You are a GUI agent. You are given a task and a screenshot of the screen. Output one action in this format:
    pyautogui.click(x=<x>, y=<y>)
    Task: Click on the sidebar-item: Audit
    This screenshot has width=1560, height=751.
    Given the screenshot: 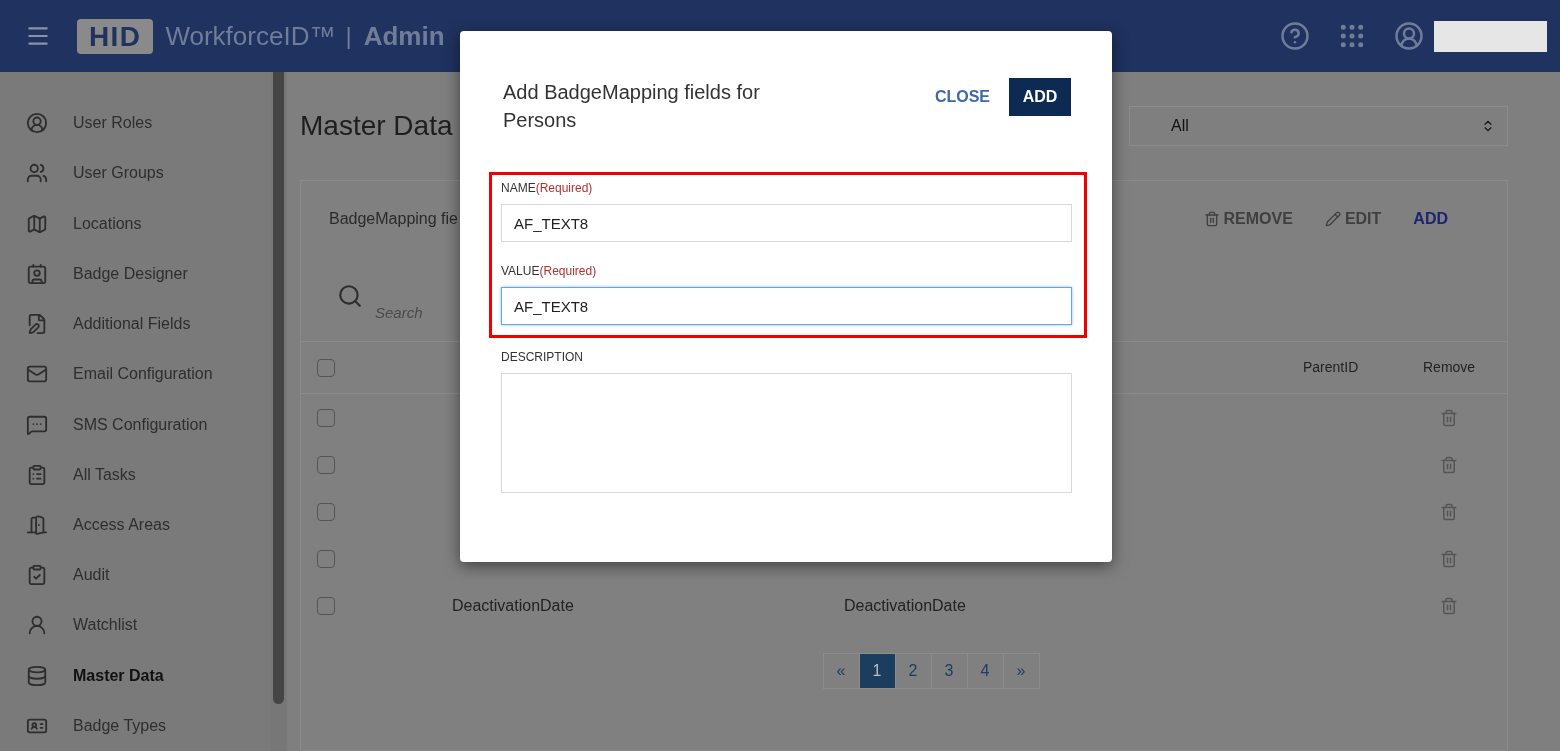 What is the action you would take?
    pyautogui.click(x=135, y=575)
    